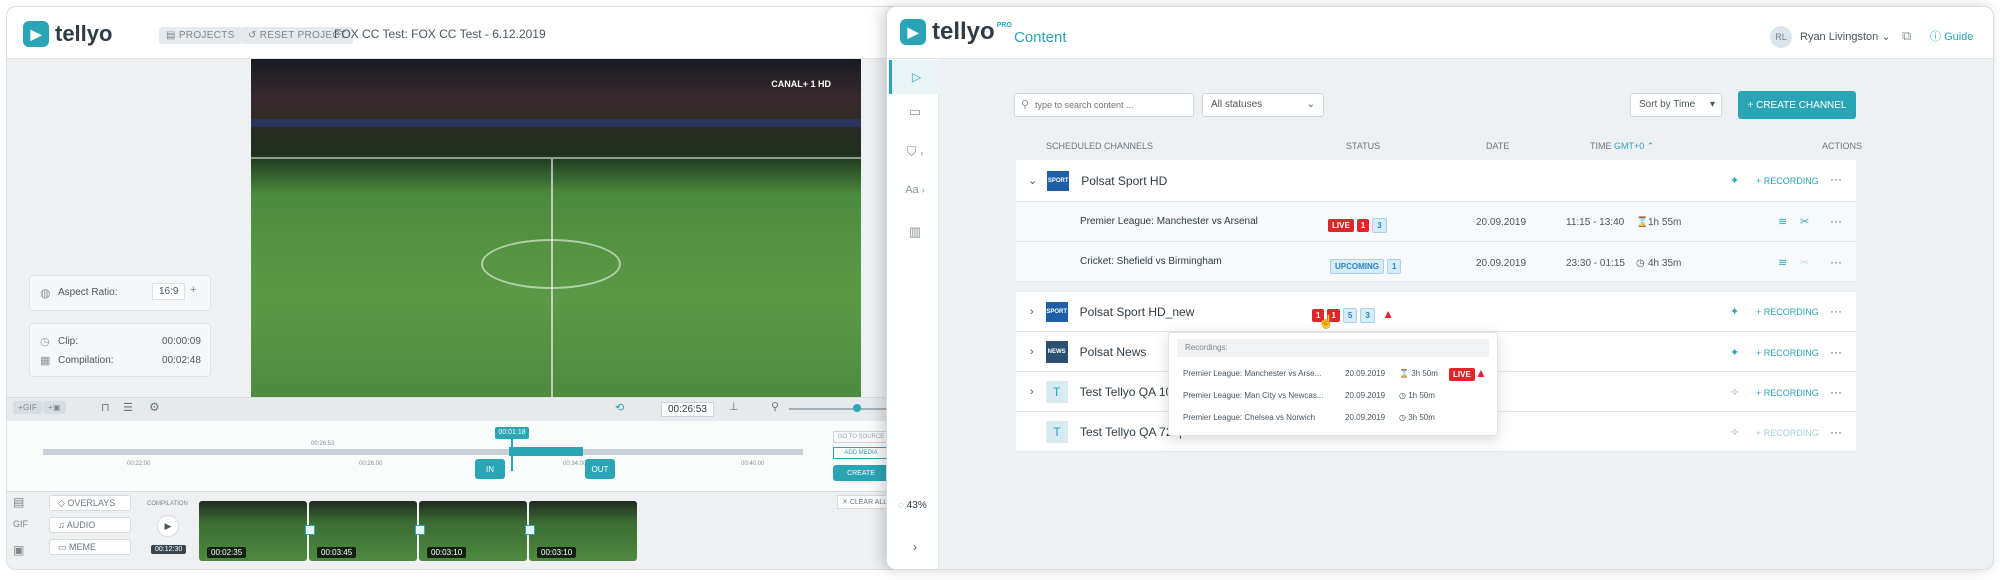 The width and height of the screenshot is (2000, 580). What do you see at coordinates (1249, 417) in the screenshot?
I see `recording-title: Premier League: Chelsea vs Norwich` at bounding box center [1249, 417].